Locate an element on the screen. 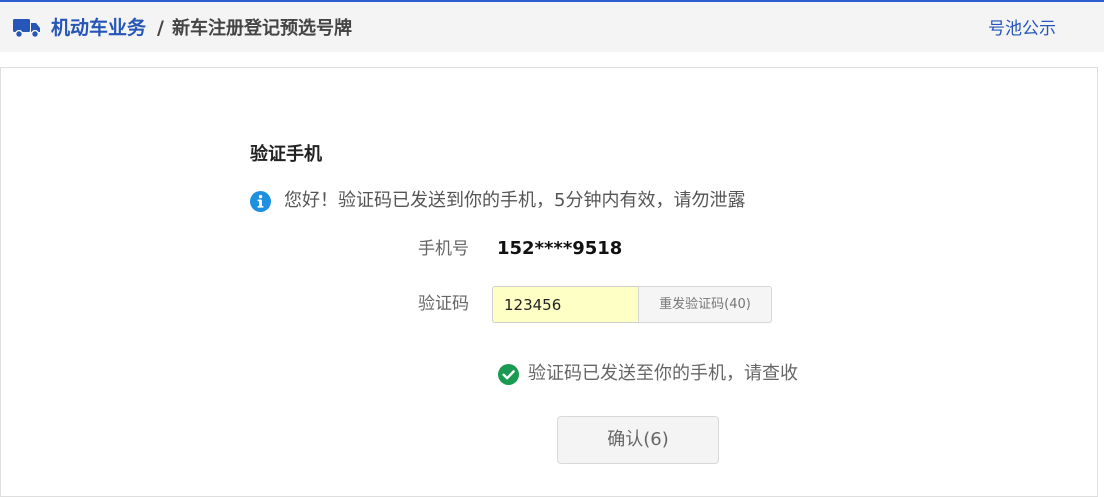 The image size is (1104, 497). resend-code-button: 重发验证码(40) is located at coordinates (705, 304).